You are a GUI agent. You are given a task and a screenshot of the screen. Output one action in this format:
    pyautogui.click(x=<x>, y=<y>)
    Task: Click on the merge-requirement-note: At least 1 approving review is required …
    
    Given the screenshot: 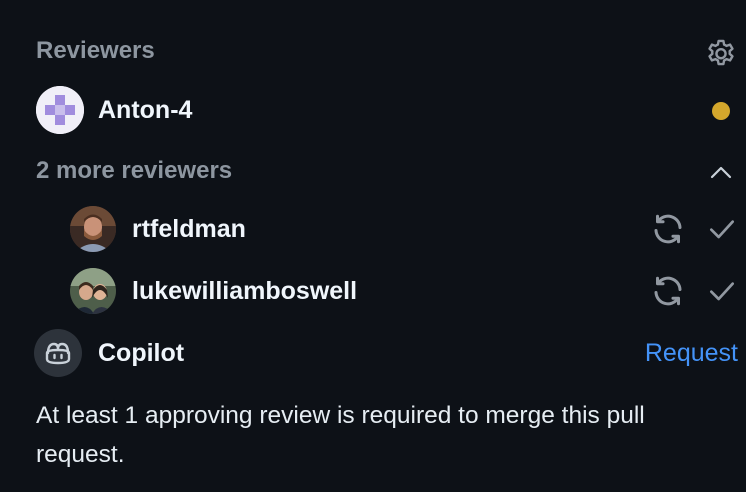 What is the action you would take?
    pyautogui.click(x=340, y=435)
    